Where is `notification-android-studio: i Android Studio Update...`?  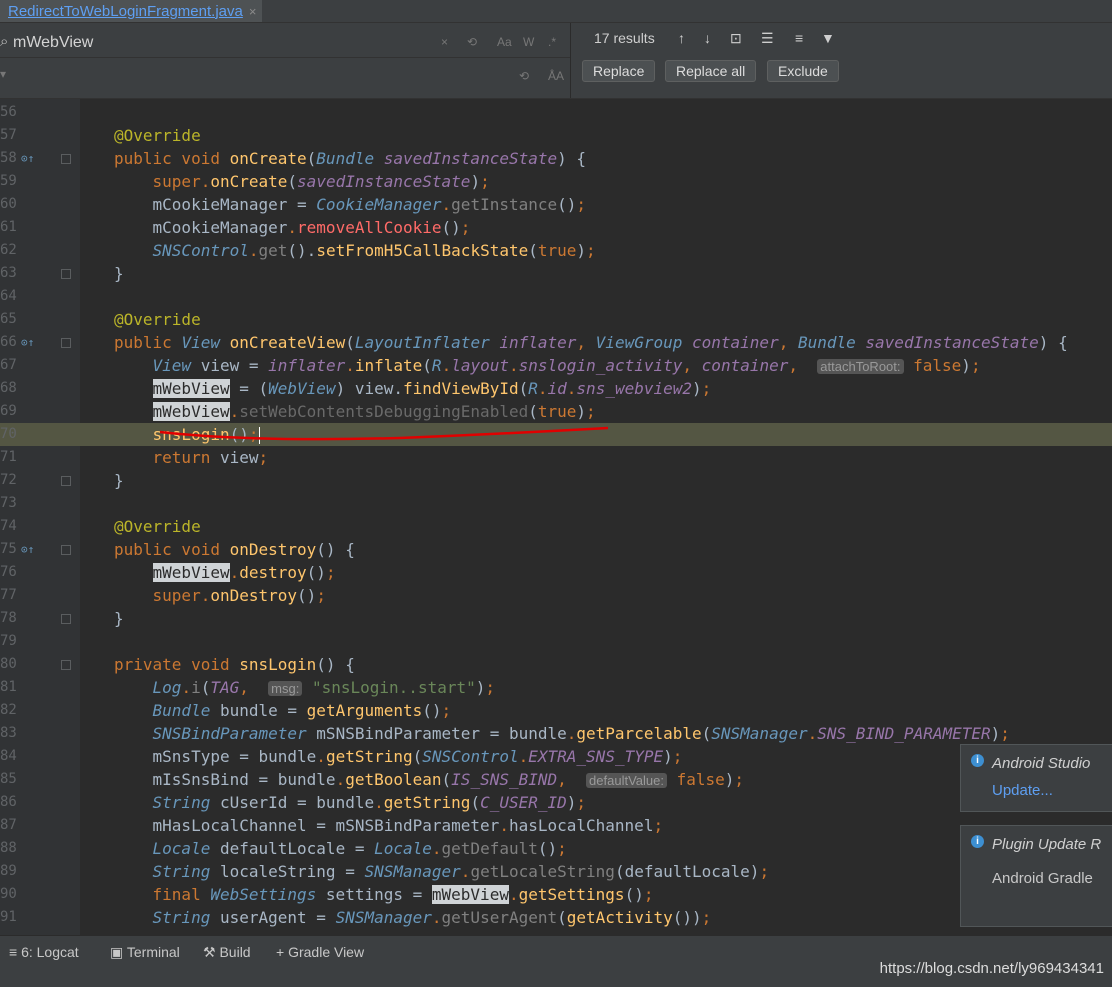 notification-android-studio: i Android Studio Update... is located at coordinates (1036, 778).